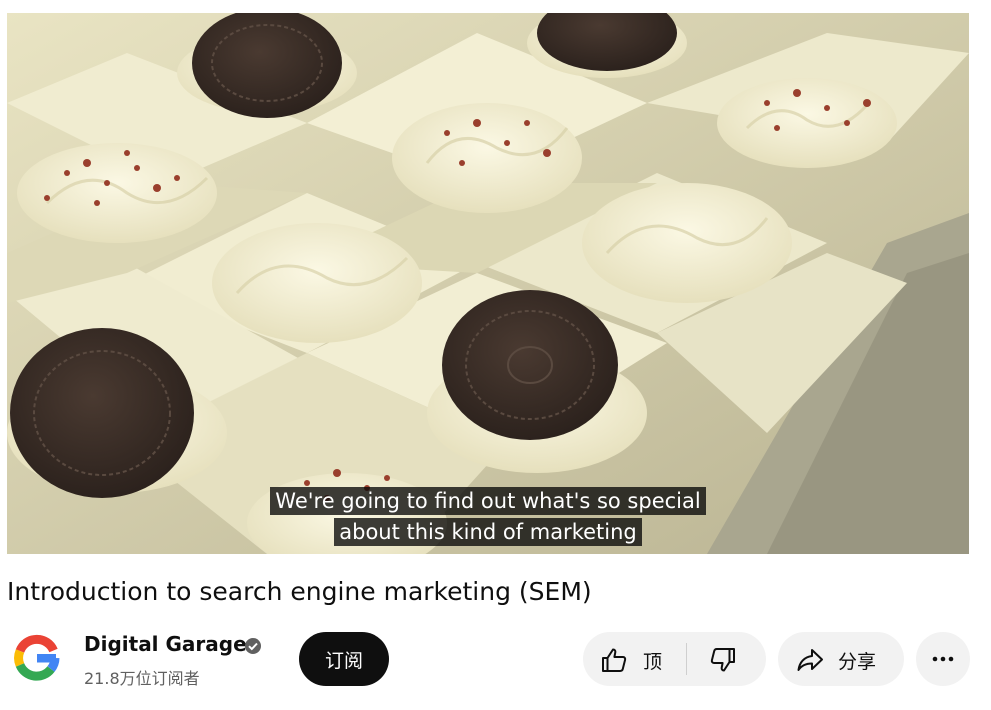 The image size is (991, 710). I want to click on like-label: 顶, so click(653, 662).